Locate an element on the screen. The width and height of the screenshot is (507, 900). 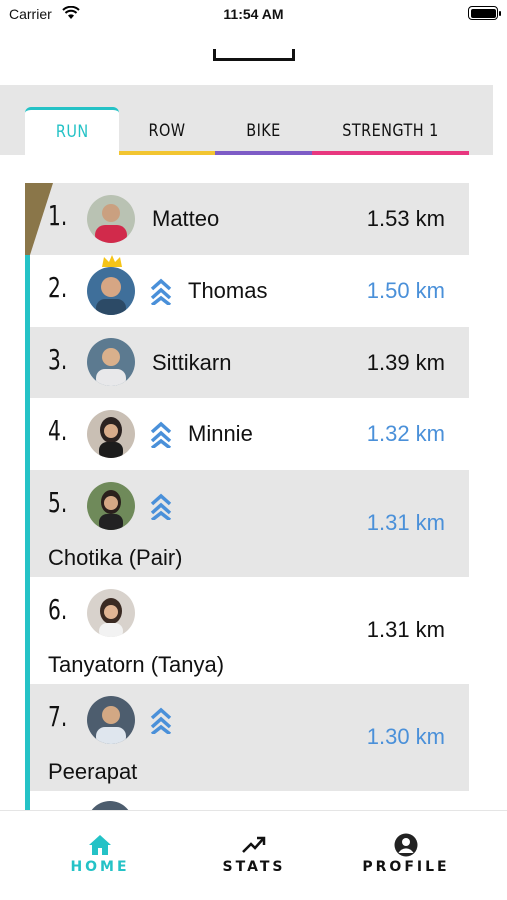
tab-row-label: ROW is located at coordinates (167, 131).